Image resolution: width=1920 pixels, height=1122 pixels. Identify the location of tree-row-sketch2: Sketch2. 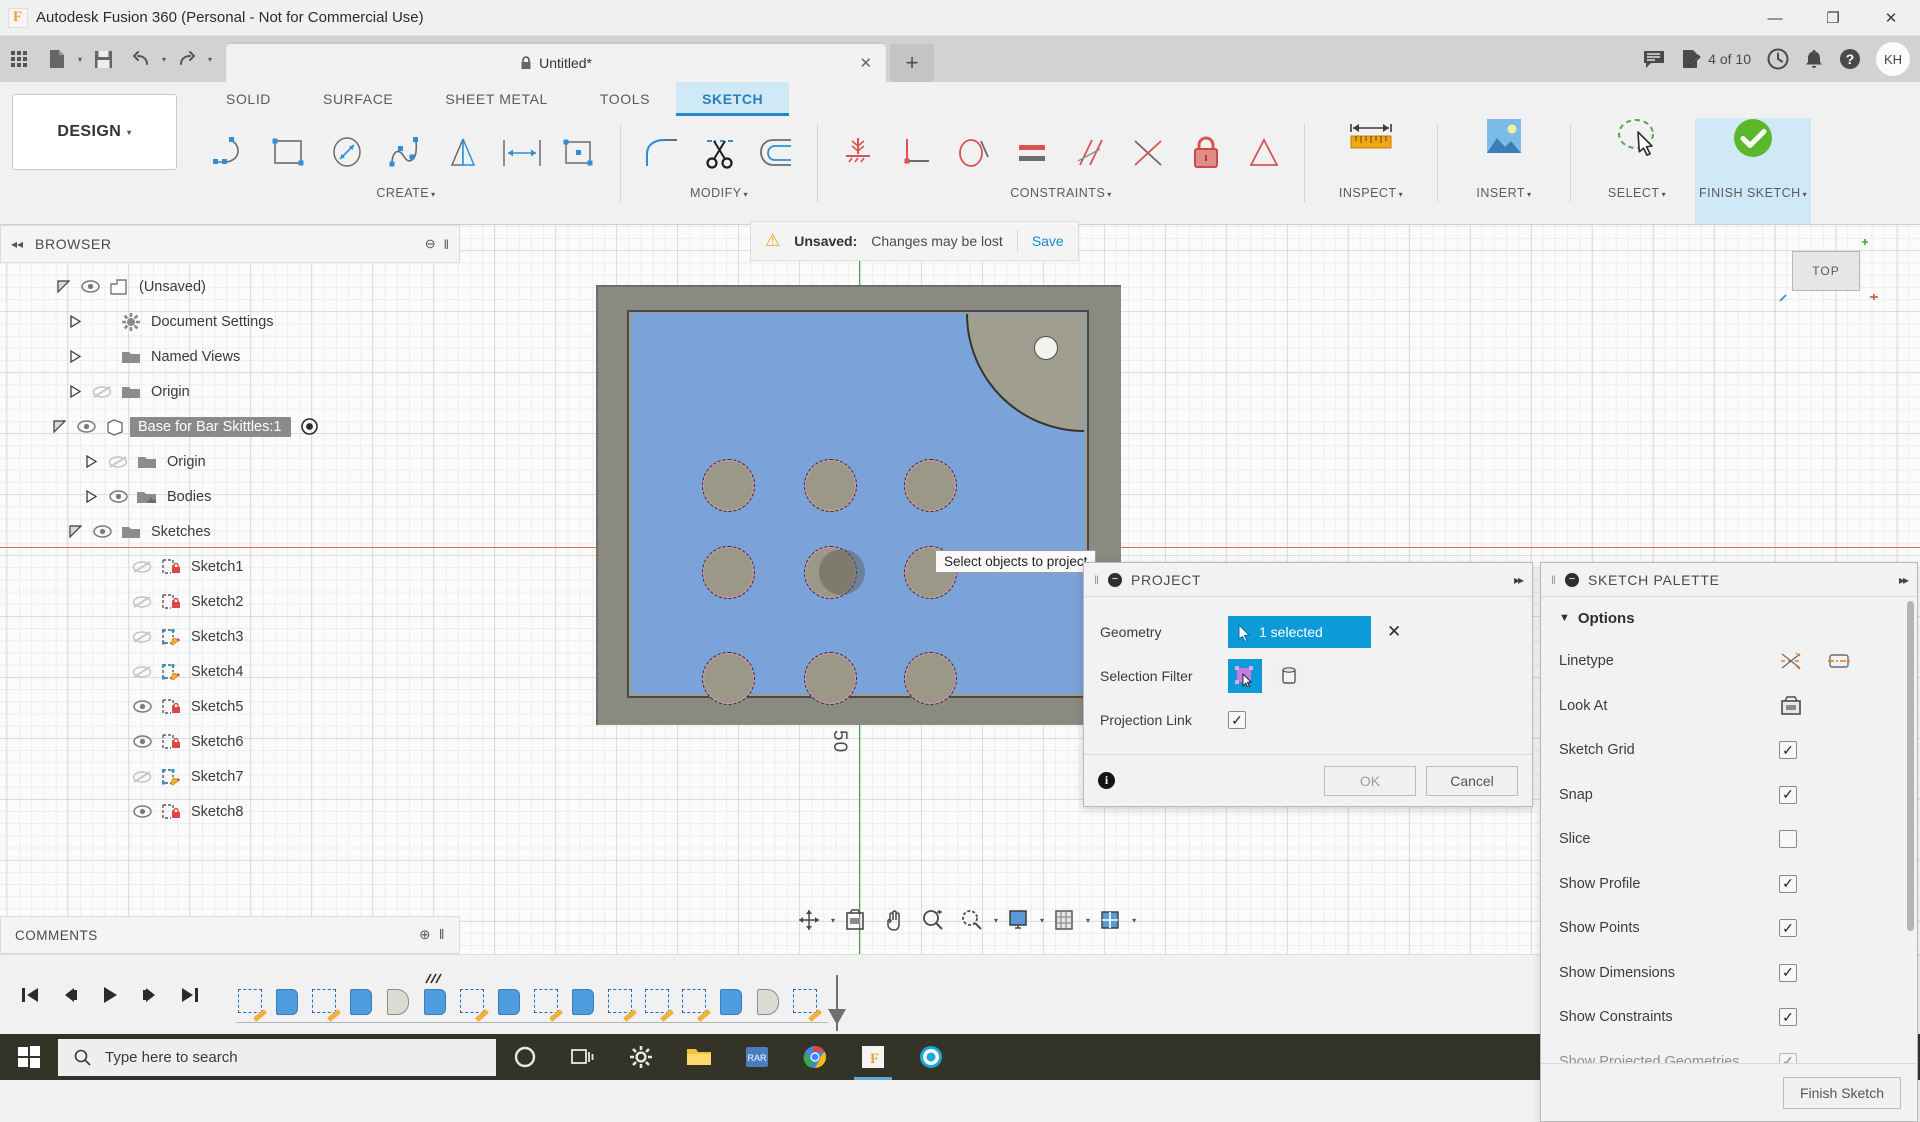
(230, 601).